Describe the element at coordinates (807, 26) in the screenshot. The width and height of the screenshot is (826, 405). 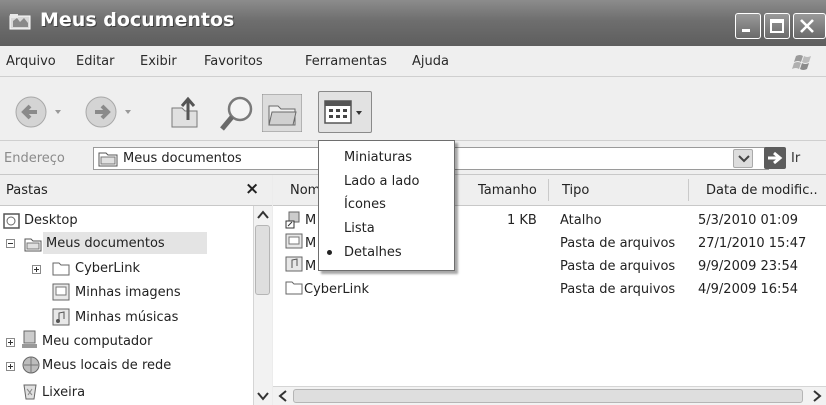
I see `close-icon` at that location.